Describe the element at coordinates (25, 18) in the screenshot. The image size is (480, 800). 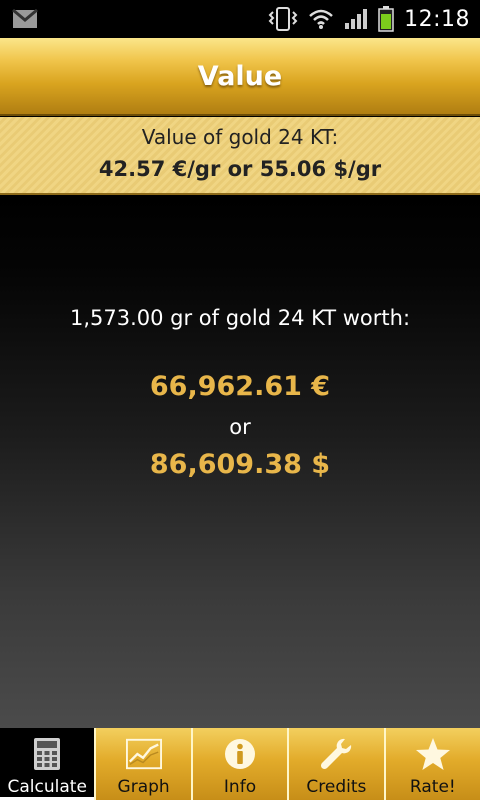
I see `gmail-icon` at that location.